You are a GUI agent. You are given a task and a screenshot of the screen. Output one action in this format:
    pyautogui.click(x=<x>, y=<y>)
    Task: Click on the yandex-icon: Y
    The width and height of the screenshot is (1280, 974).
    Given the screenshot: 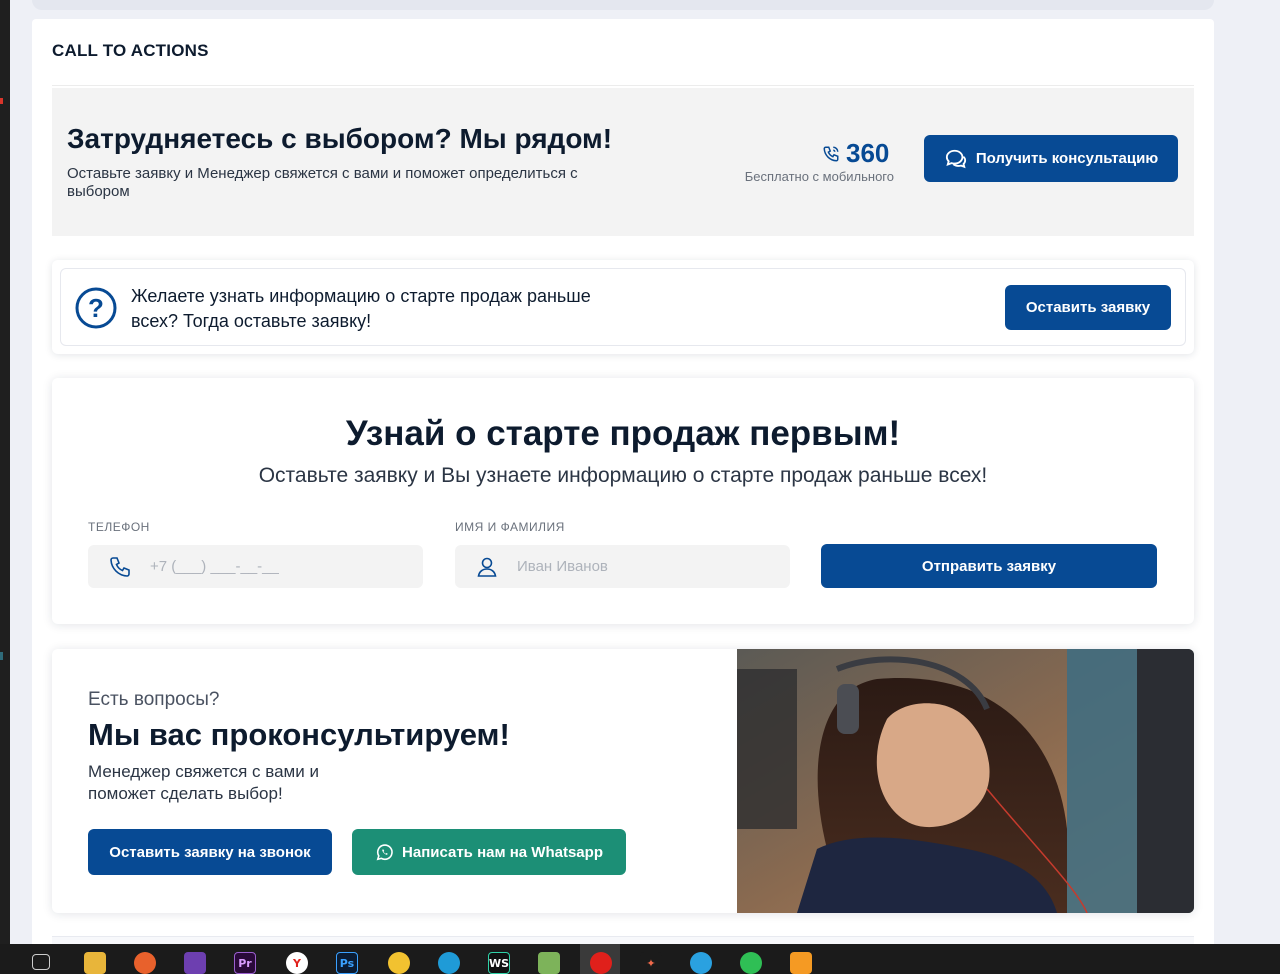 What is the action you would take?
    pyautogui.click(x=297, y=963)
    